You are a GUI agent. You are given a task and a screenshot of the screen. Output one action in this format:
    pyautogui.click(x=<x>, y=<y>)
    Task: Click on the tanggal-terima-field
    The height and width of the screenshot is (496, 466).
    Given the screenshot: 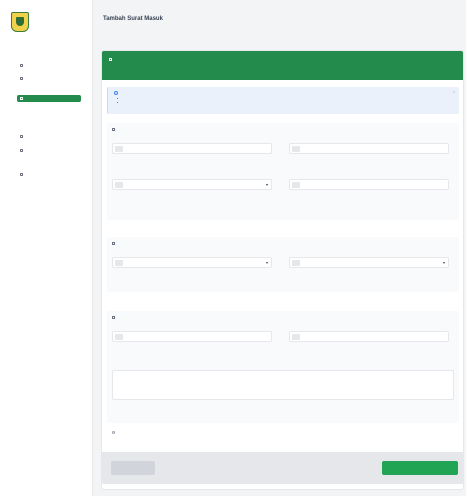 What is the action you would take?
    pyautogui.click(x=369, y=184)
    